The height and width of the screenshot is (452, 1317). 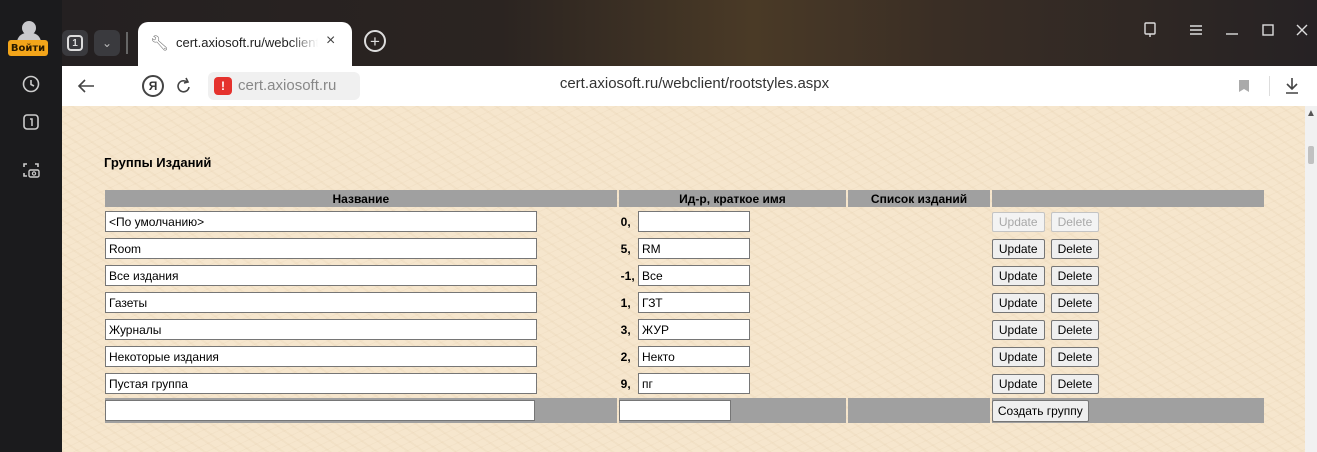 I want to click on bookmark-icon, so click(x=1244, y=86).